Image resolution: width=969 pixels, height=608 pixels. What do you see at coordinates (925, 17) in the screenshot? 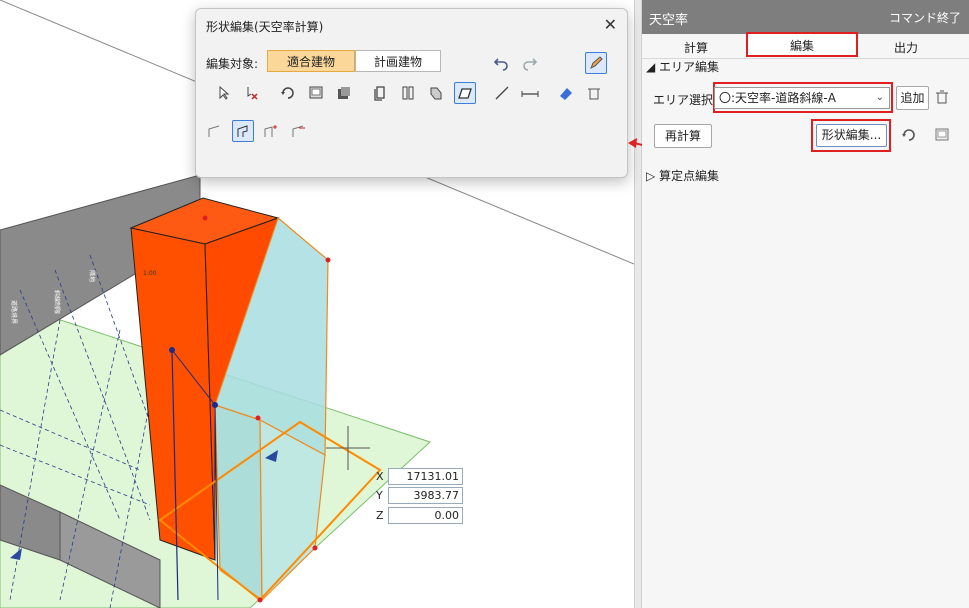
I see `end-command-button: コマンド終了` at bounding box center [925, 17].